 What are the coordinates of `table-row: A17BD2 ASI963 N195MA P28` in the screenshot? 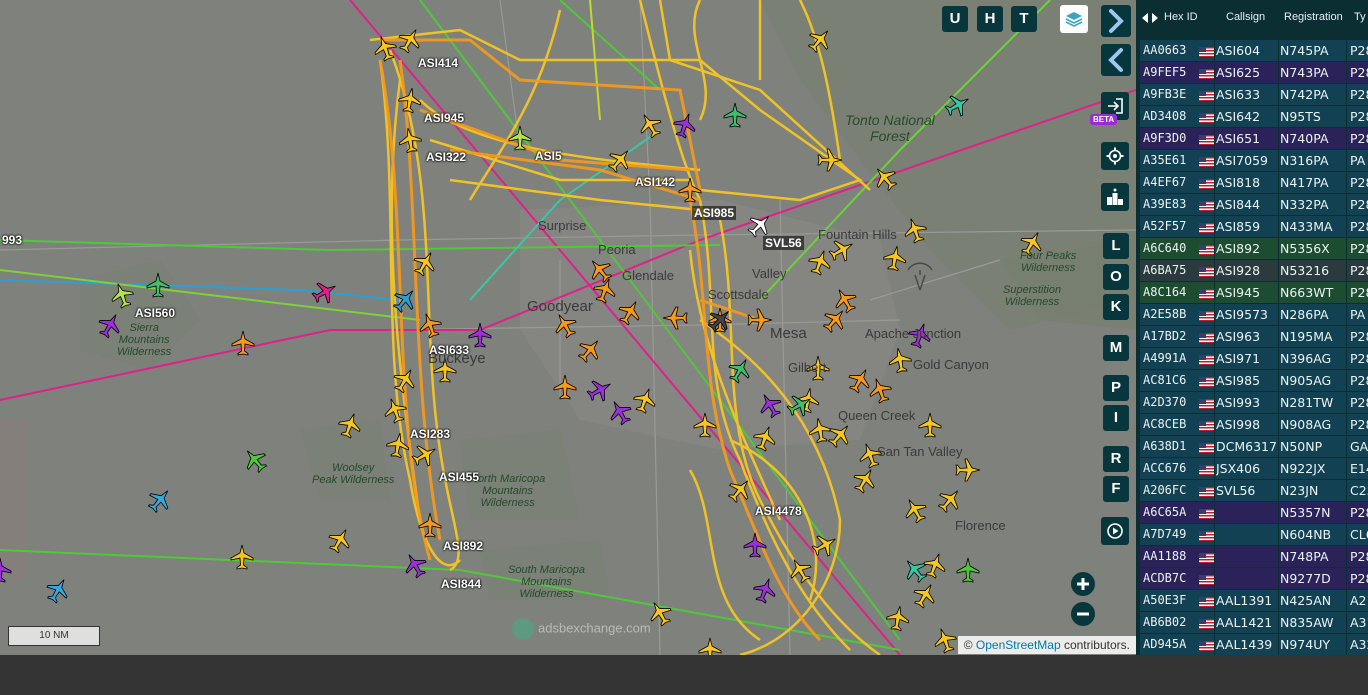 It's located at (1254, 336).